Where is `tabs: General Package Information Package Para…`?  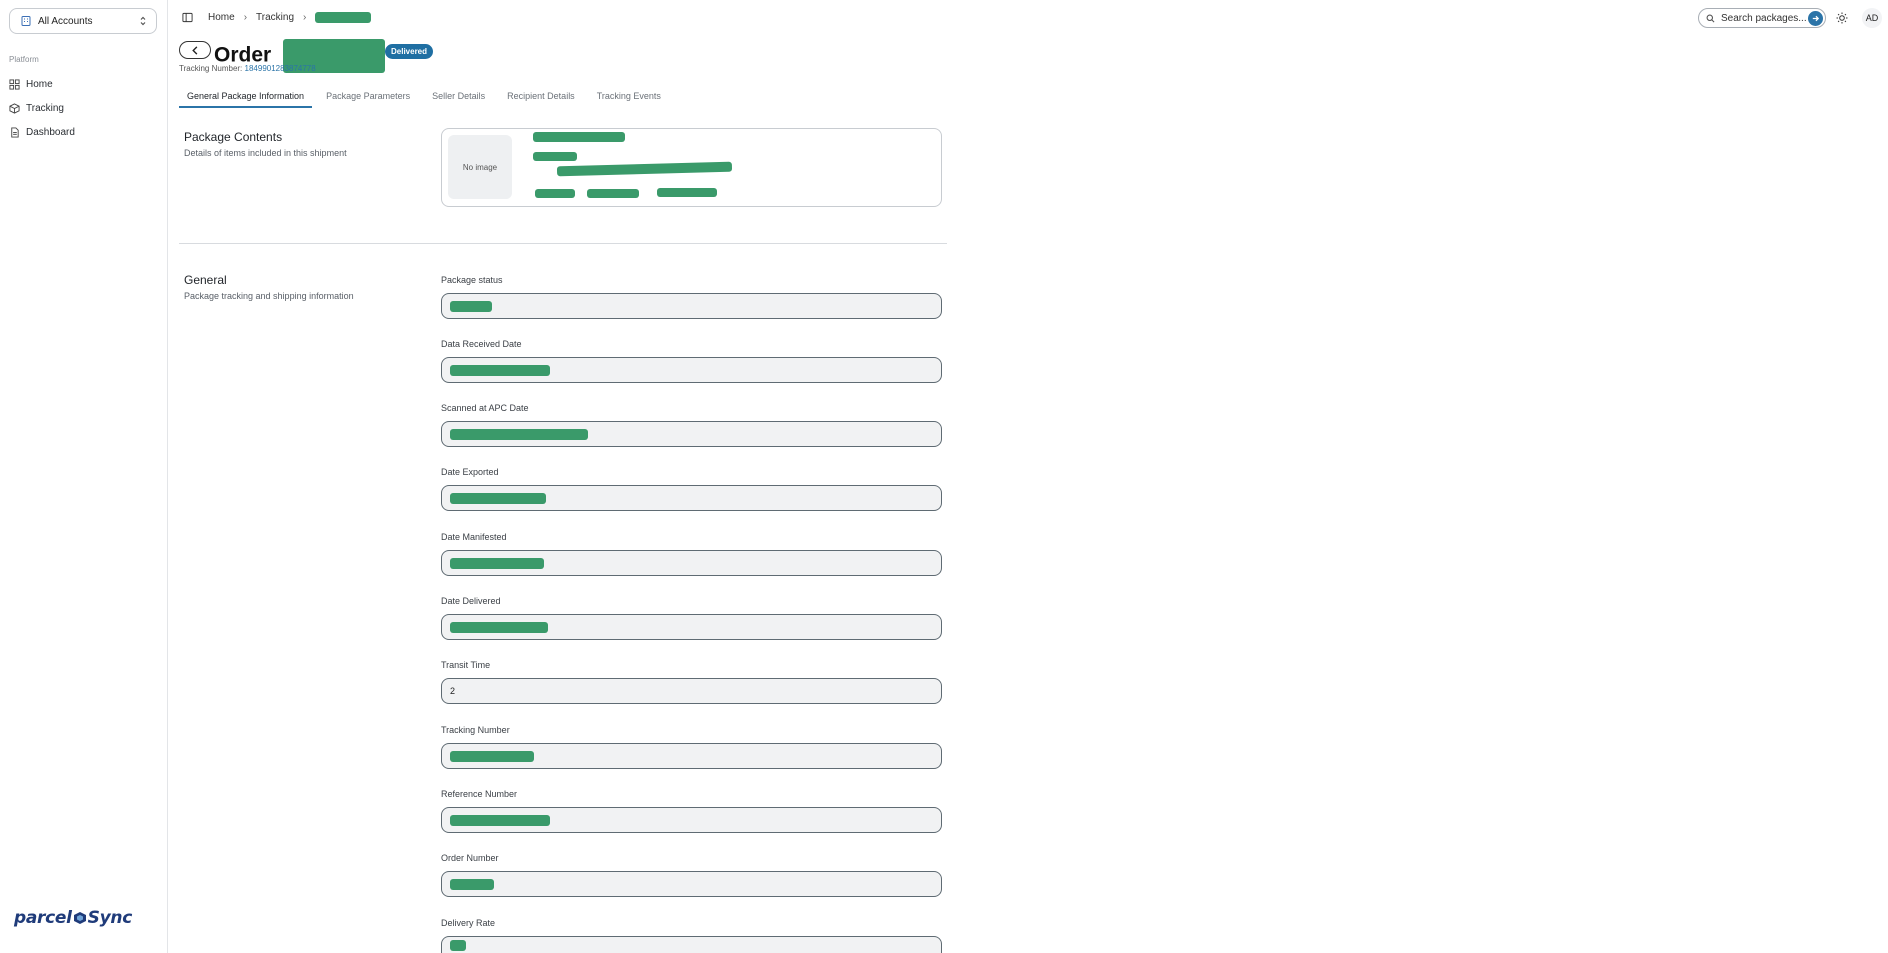
tabs: General Package Information Package Para… is located at coordinates (427, 98).